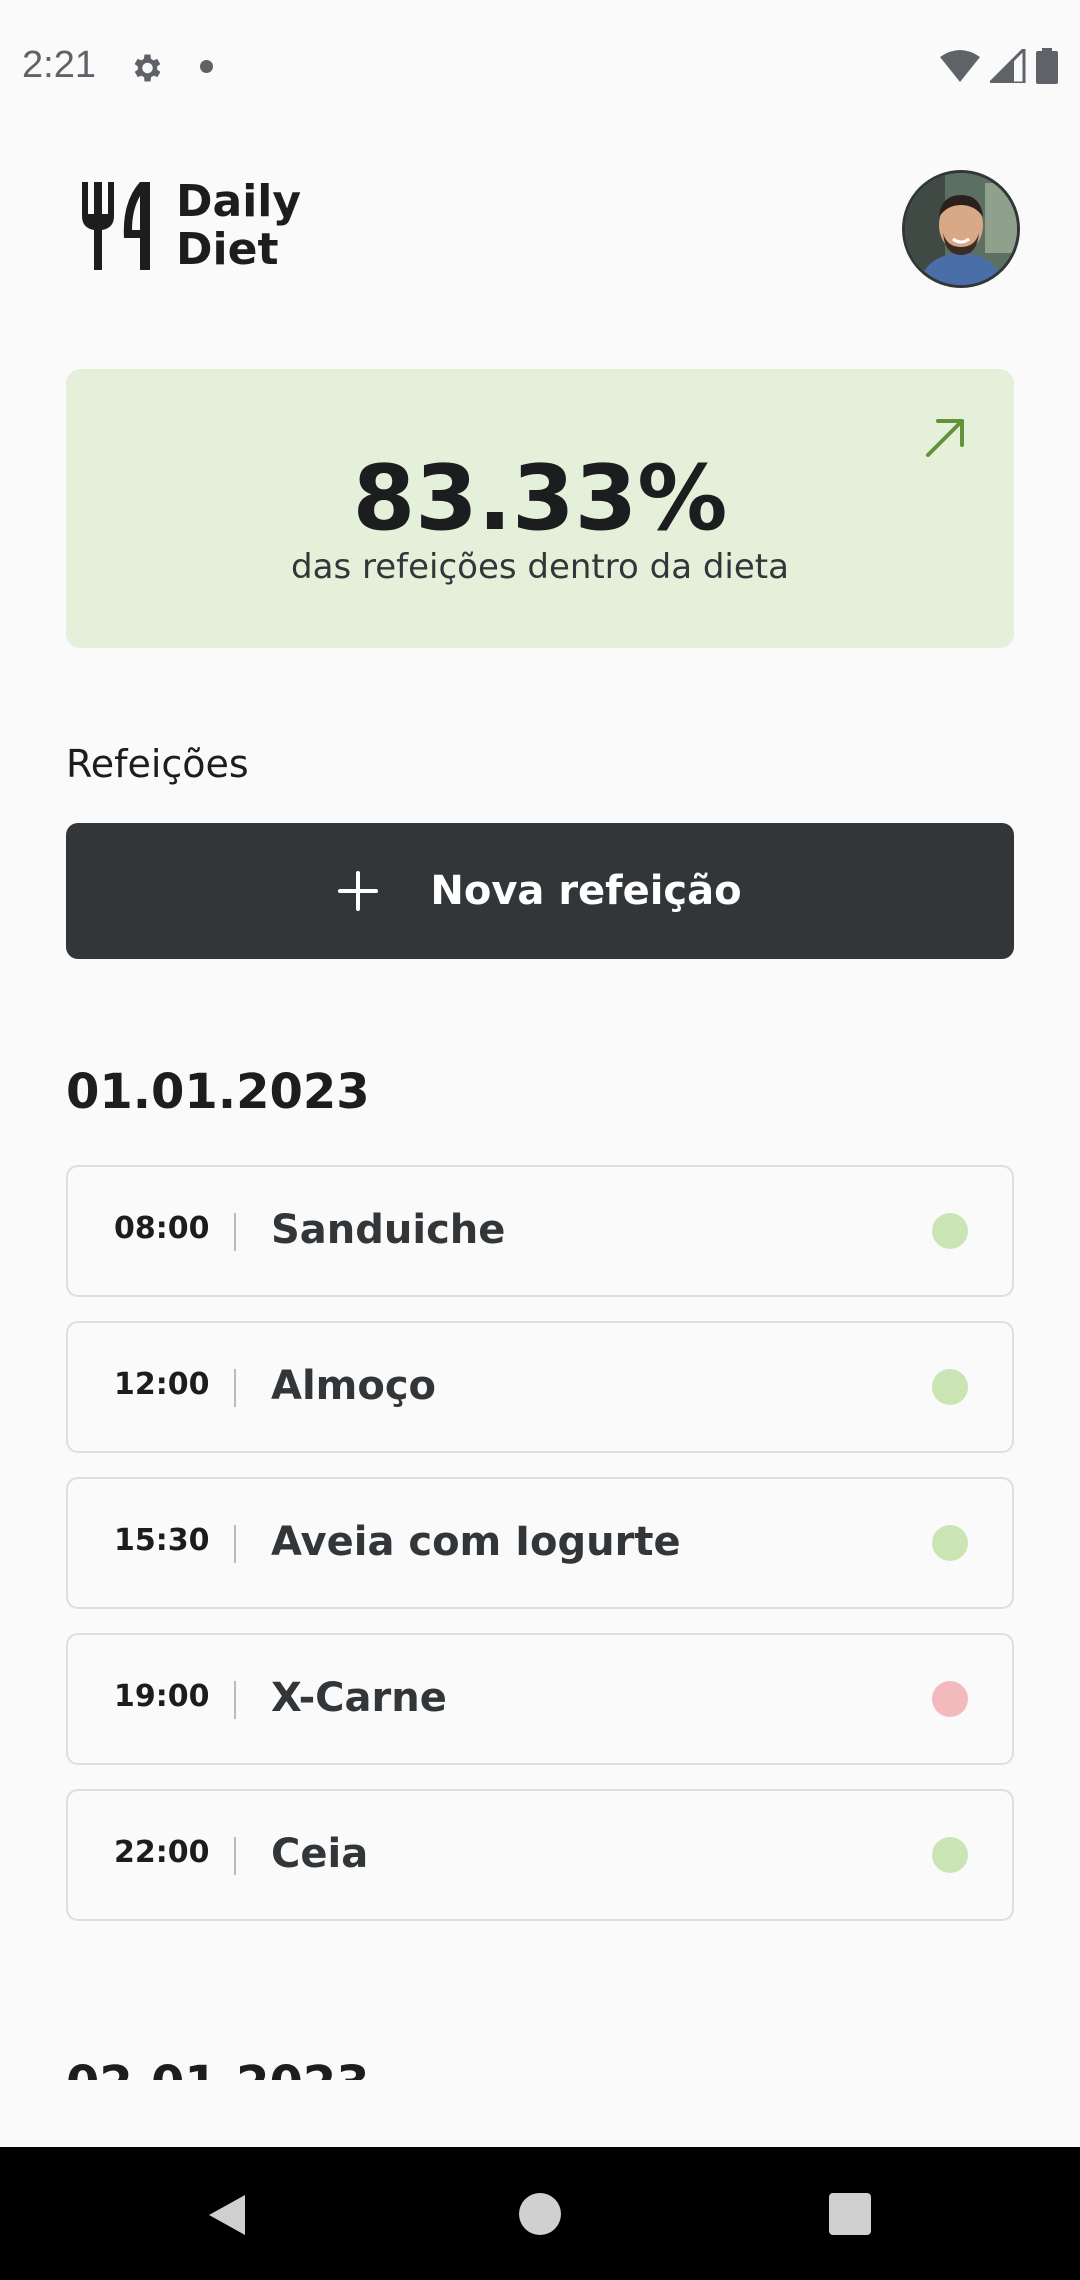 The image size is (1080, 2280). Describe the element at coordinates (540, 2060) in the screenshot. I see `next-day-group: 02.01.2023` at that location.